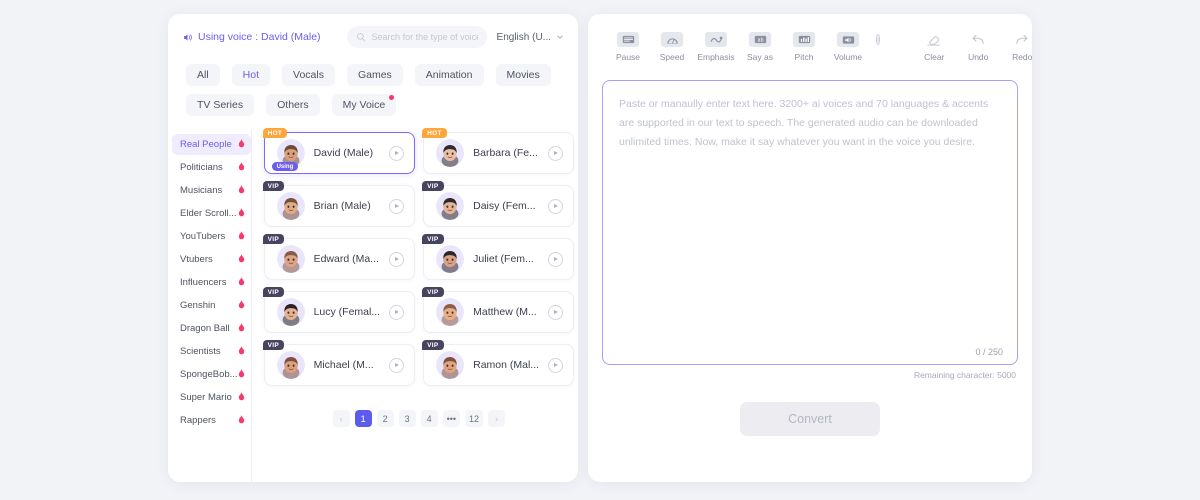 Image resolution: width=1200 pixels, height=500 pixels. I want to click on tag-label: TV Series, so click(220, 105).